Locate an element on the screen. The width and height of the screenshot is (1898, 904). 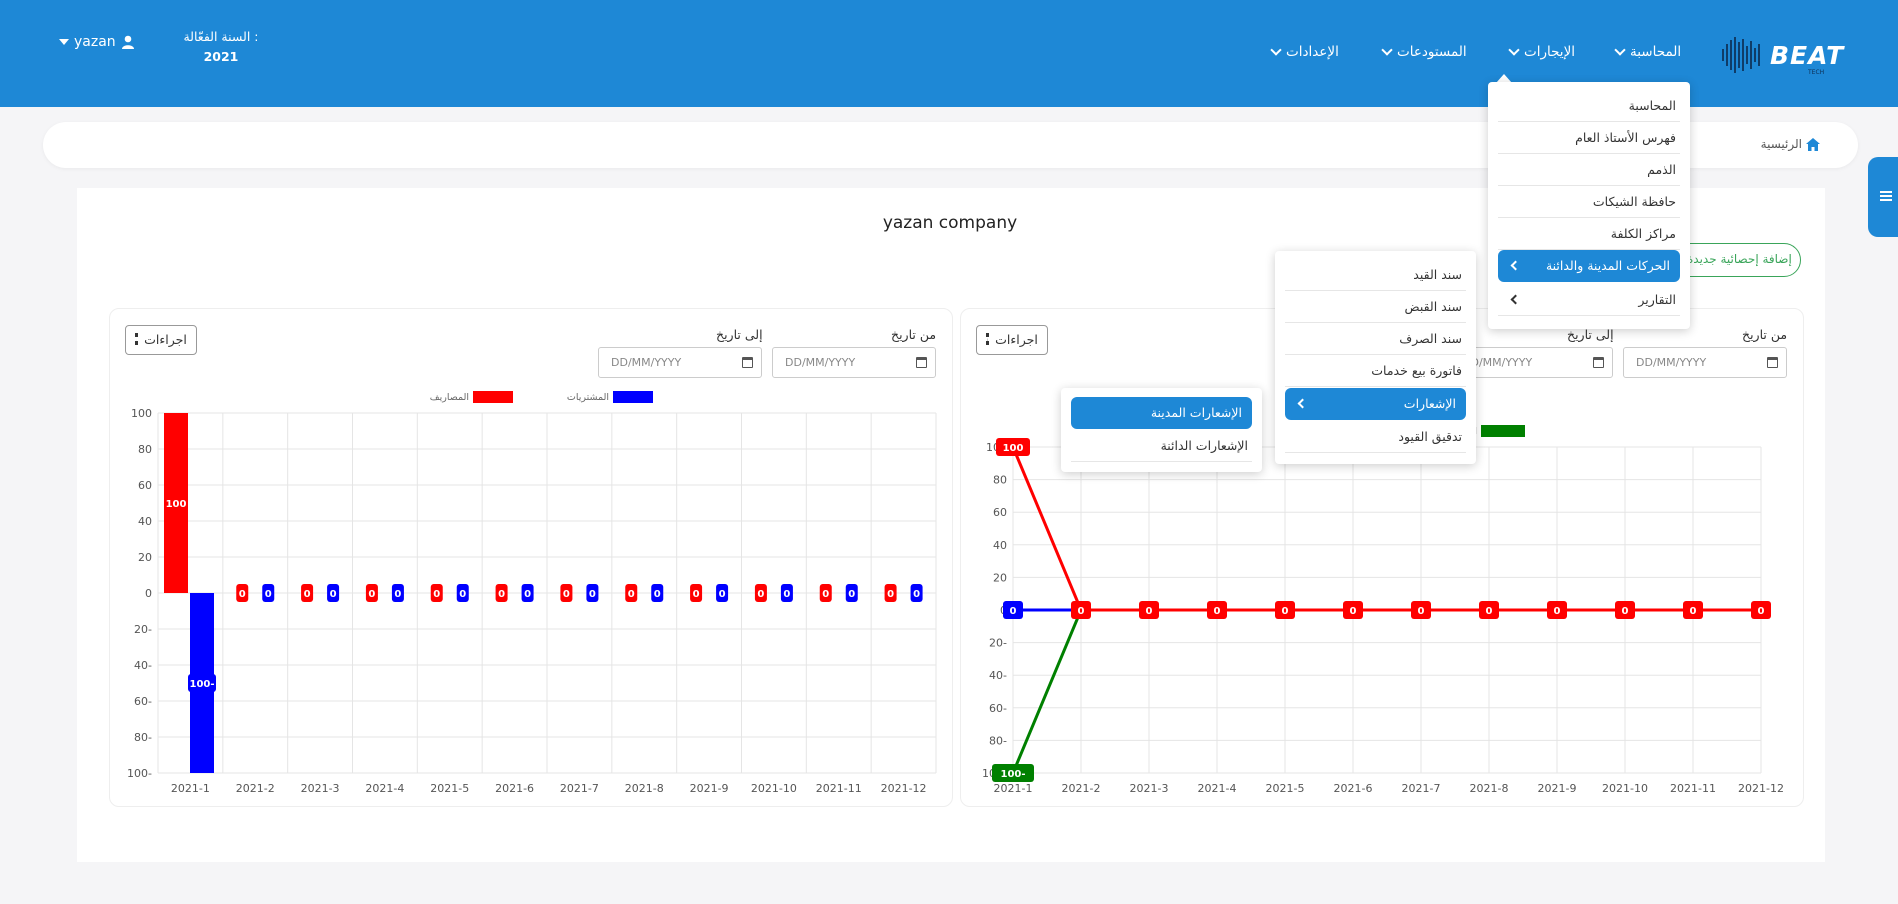
sidebar-toggle-button is located at coordinates (1883, 197).